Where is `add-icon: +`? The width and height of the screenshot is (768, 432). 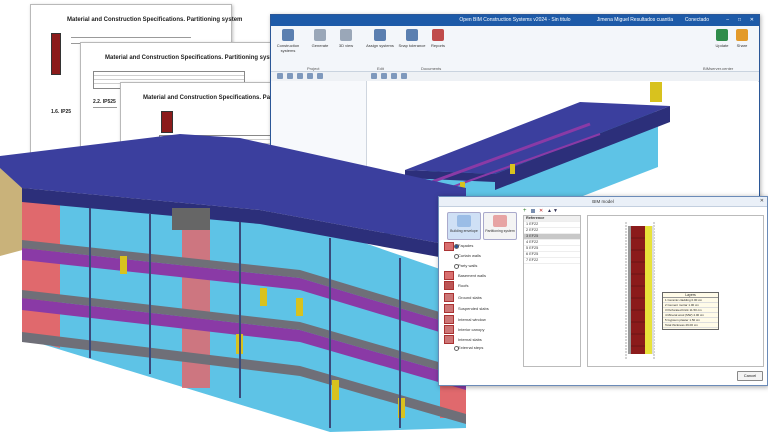 add-icon: + is located at coordinates (525, 211).